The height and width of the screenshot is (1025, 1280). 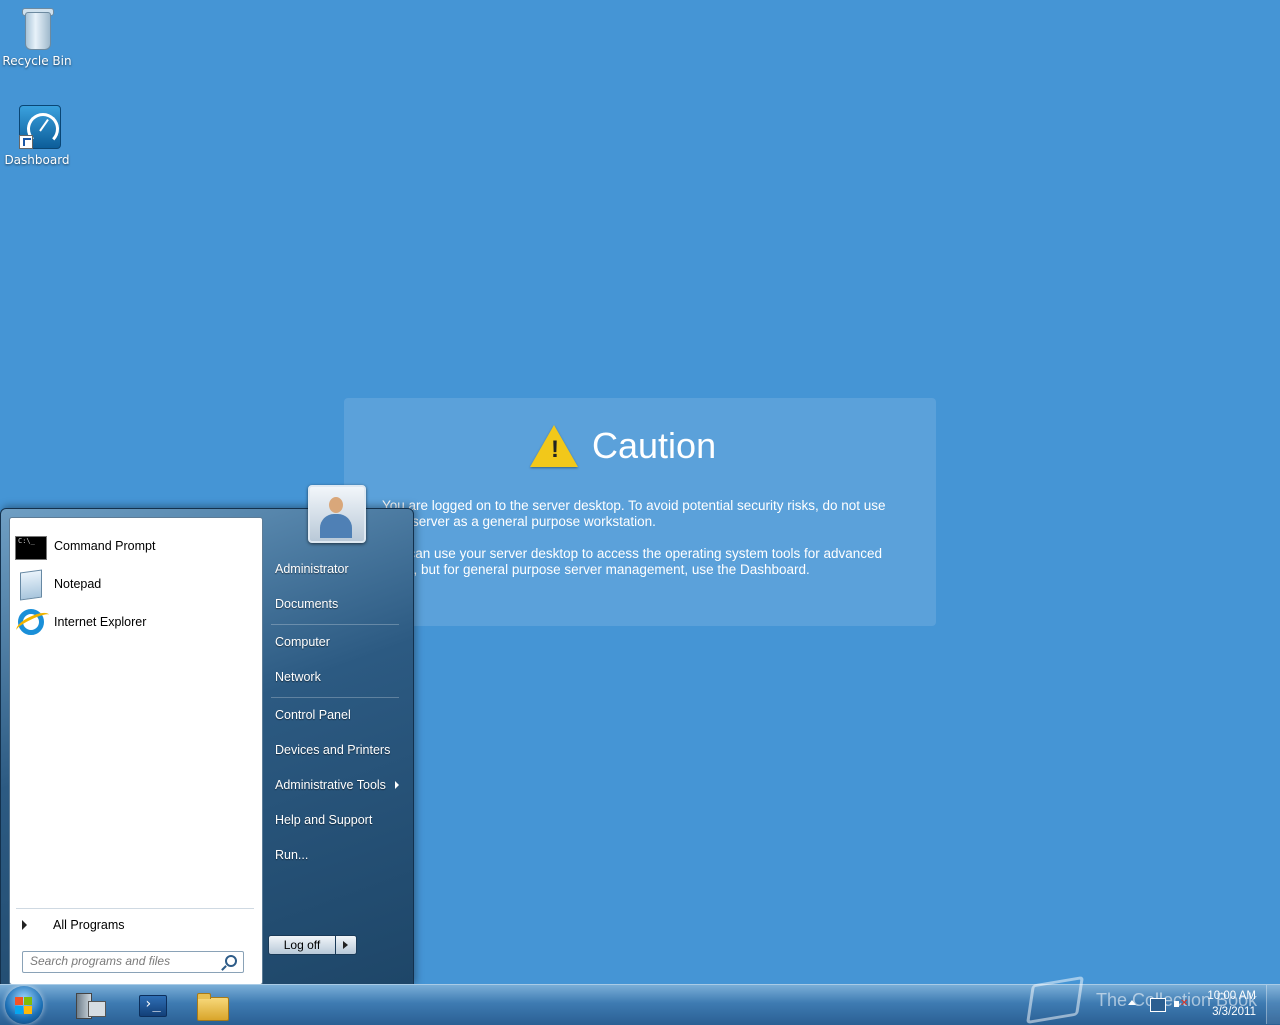 I want to click on powershell-icon, so click(x=153, y=1006).